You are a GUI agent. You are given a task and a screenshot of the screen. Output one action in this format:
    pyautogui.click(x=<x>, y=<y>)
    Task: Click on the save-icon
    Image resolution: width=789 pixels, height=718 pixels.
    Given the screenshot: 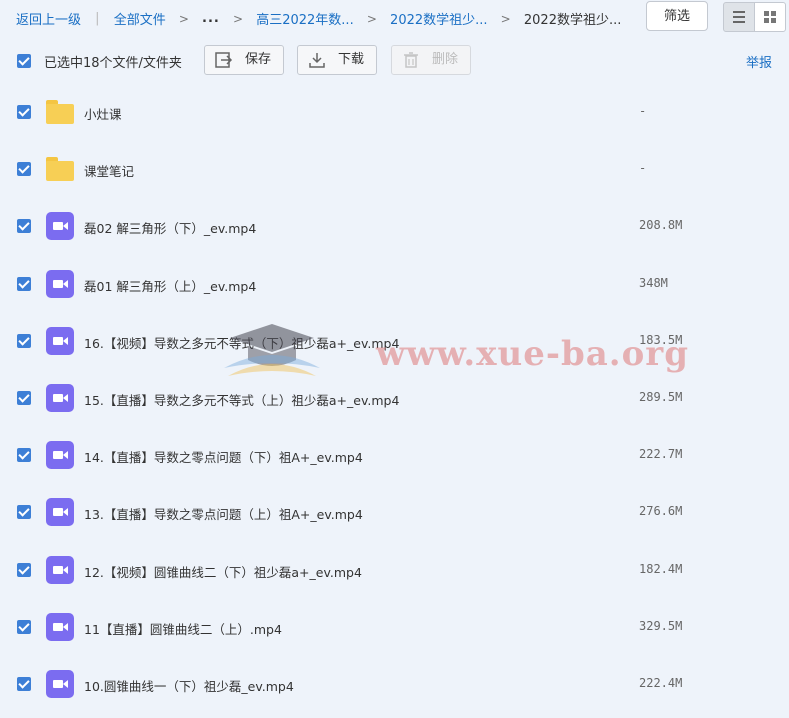 What is the action you would take?
    pyautogui.click(x=224, y=60)
    